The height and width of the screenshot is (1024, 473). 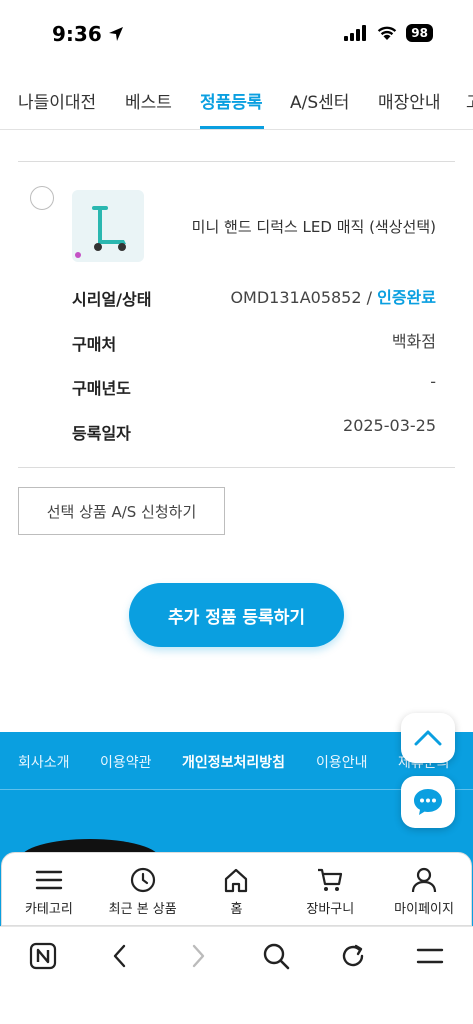 What do you see at coordinates (406, 297) in the screenshot?
I see `certification-status: 인증완료` at bounding box center [406, 297].